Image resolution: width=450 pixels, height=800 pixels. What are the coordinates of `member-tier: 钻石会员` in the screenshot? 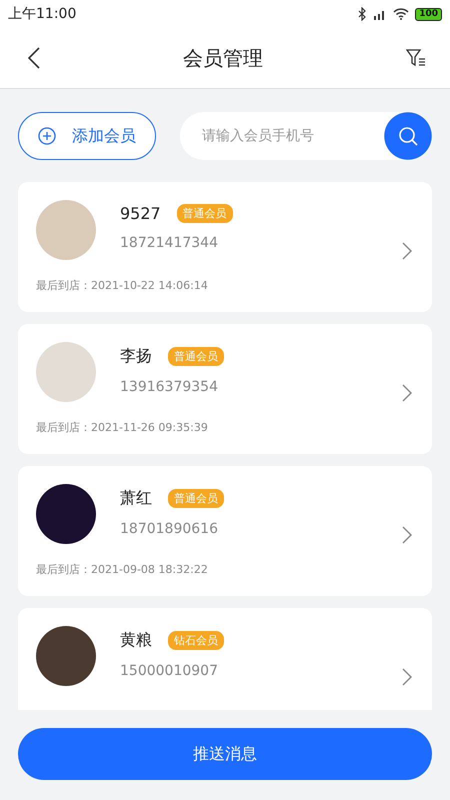 It's located at (196, 640).